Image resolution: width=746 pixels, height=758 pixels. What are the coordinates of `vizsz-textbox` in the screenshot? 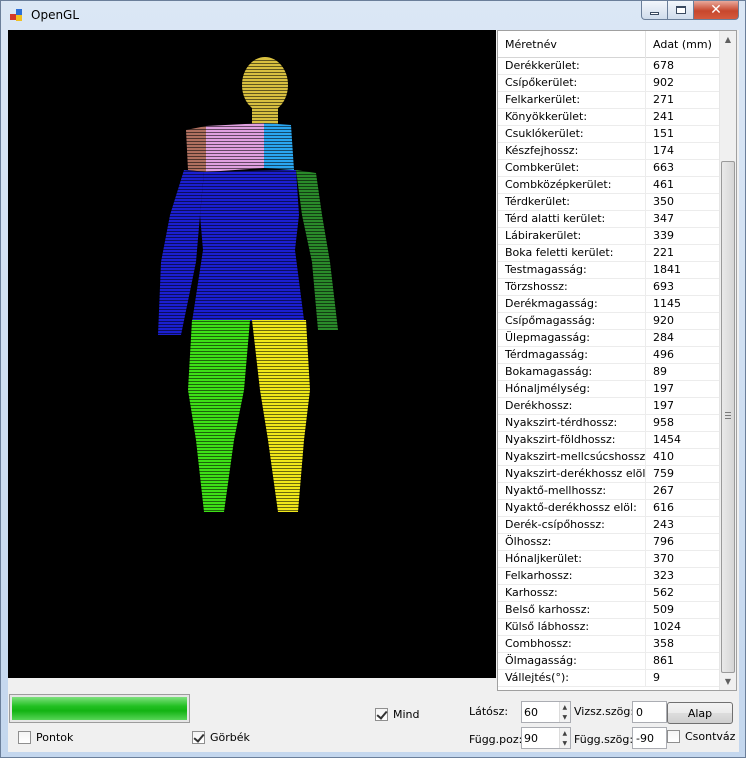 It's located at (649, 712).